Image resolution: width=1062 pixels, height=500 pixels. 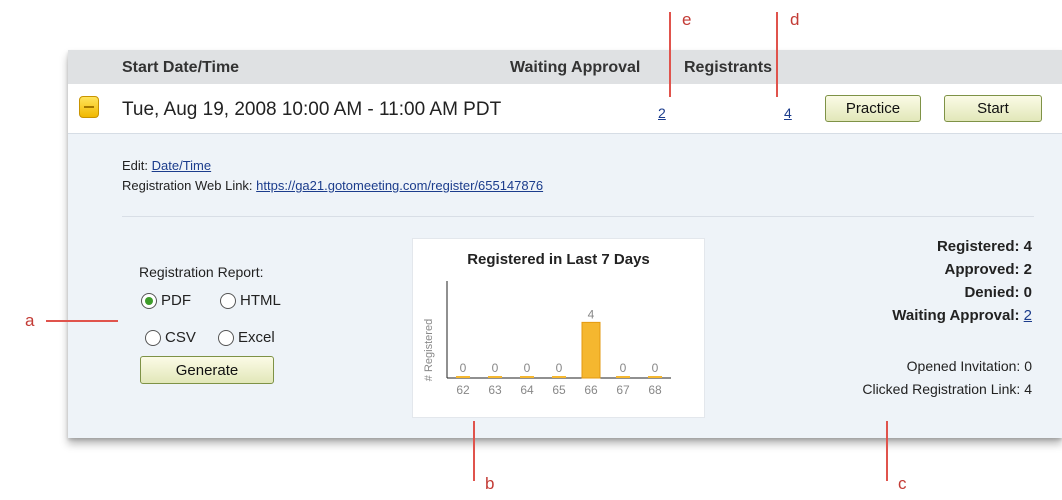 I want to click on radio-pdf-indicator, so click(x=149, y=300).